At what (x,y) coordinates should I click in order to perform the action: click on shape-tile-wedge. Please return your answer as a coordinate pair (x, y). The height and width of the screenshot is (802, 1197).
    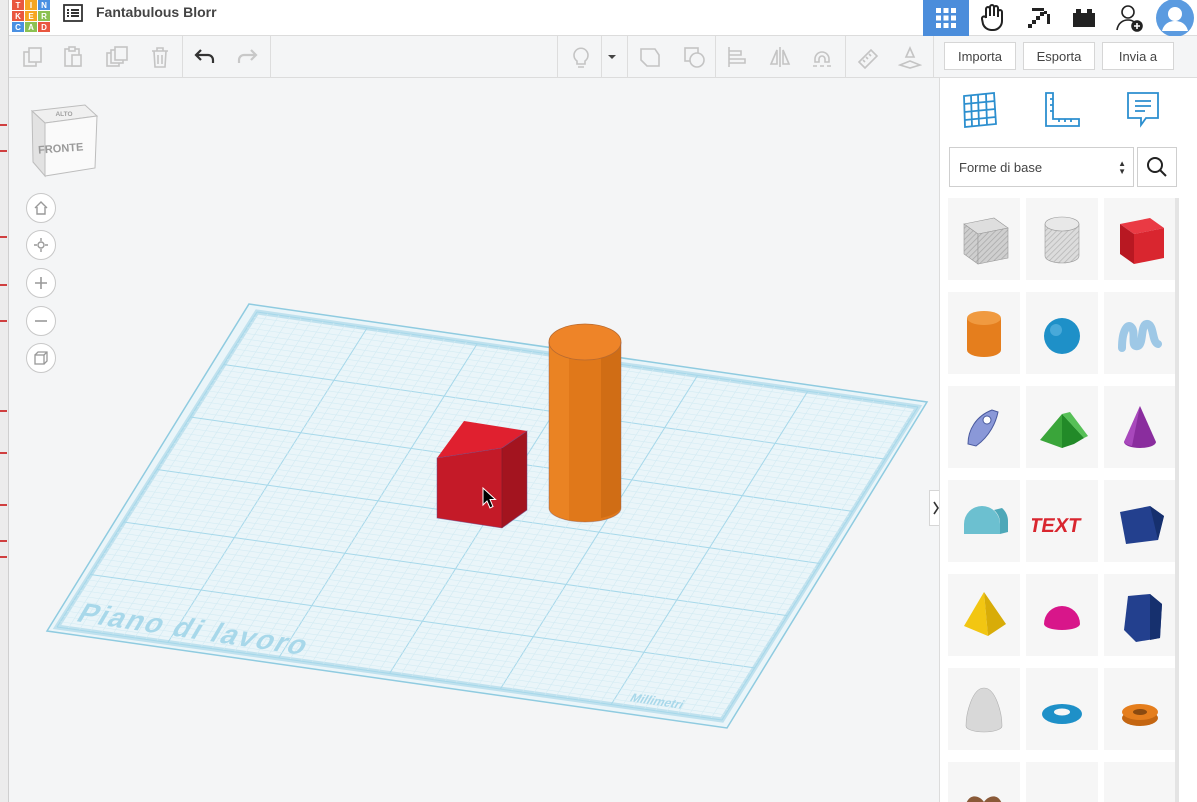
    Looking at the image, I should click on (1140, 521).